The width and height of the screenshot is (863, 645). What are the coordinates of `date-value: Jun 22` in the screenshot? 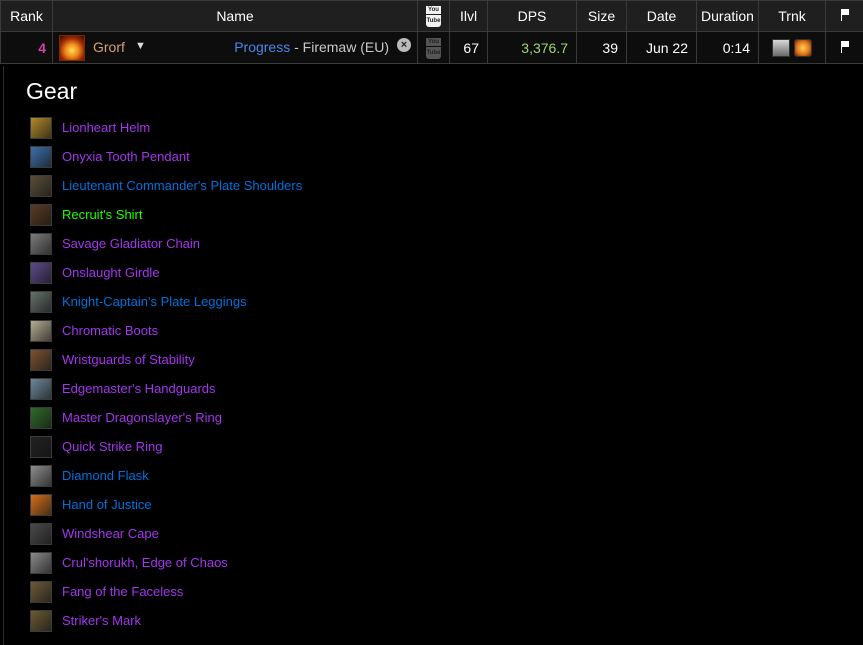 It's located at (661, 47).